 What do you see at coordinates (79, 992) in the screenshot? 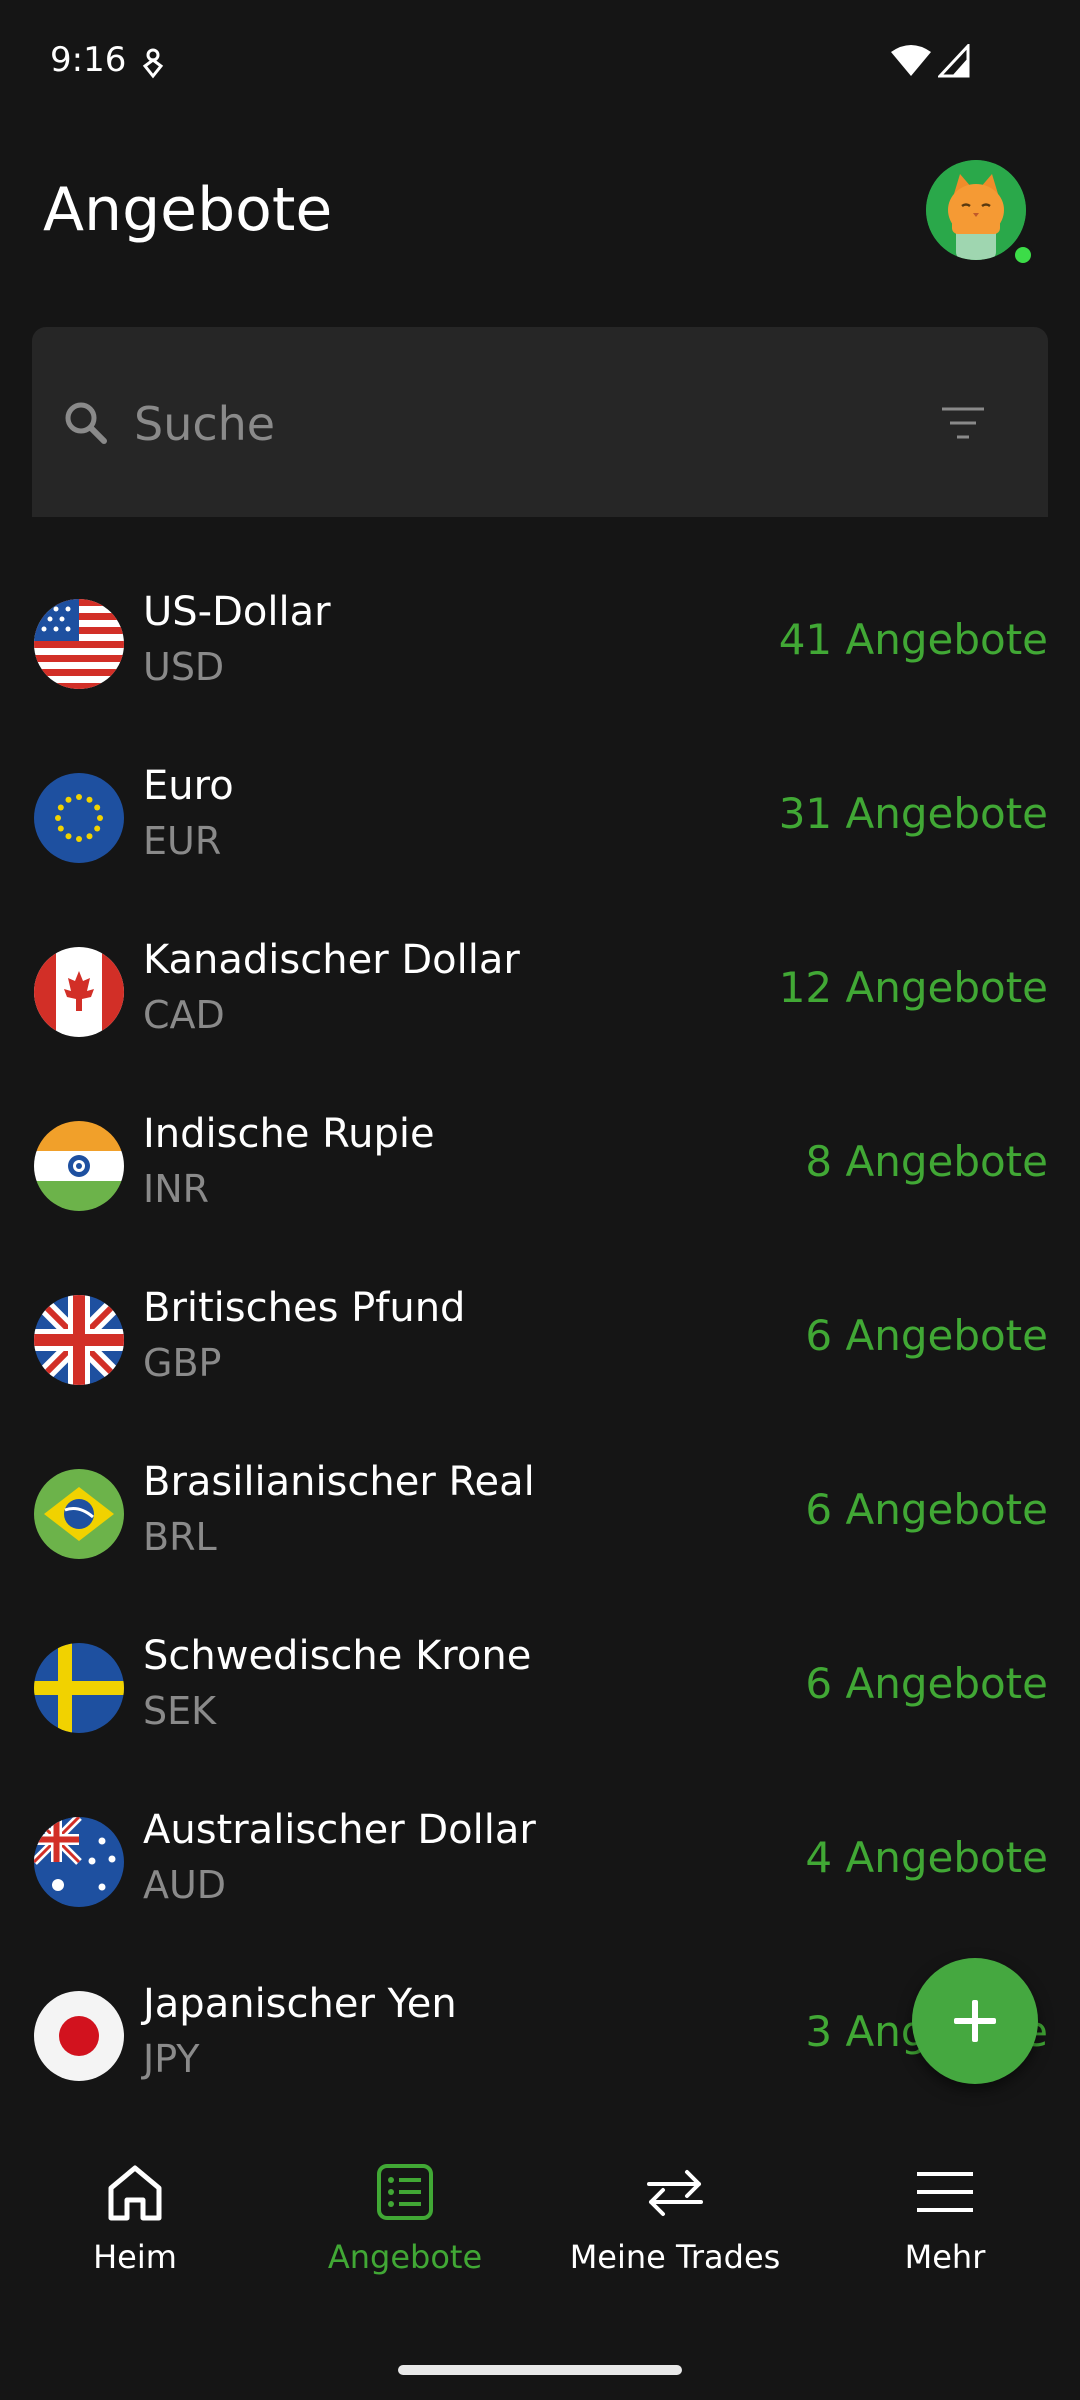
I see `ca-flag-icon` at bounding box center [79, 992].